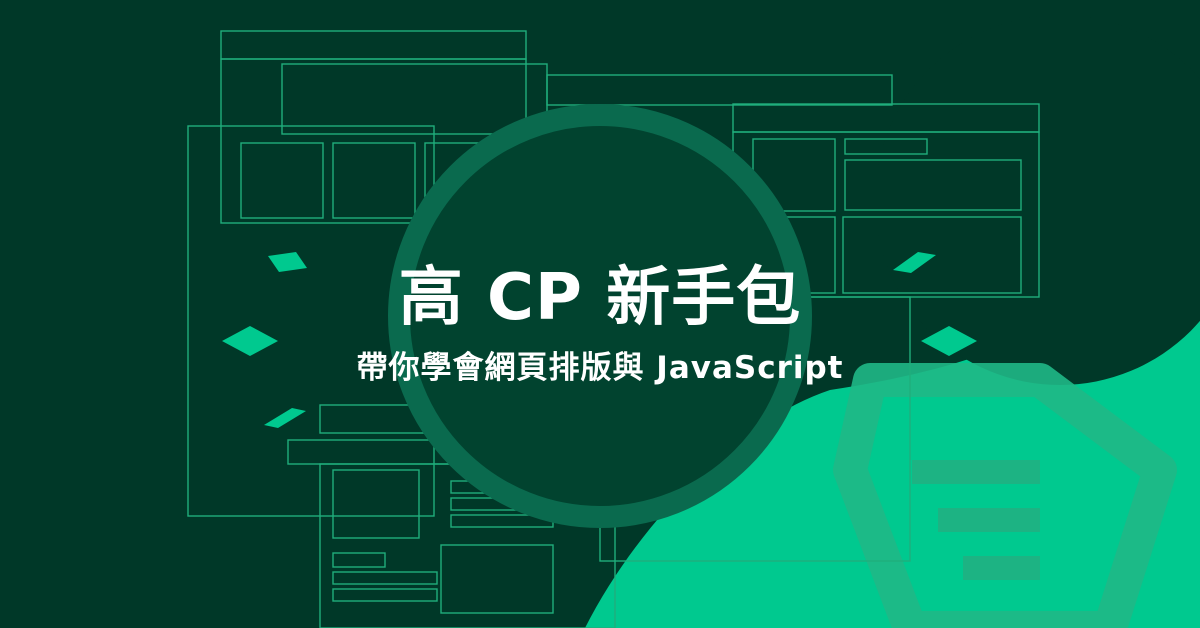 Image resolution: width=1200 pixels, height=628 pixels. I want to click on banner-subtitle: 帶你學會網頁排版與 JavaScript, so click(600, 368).